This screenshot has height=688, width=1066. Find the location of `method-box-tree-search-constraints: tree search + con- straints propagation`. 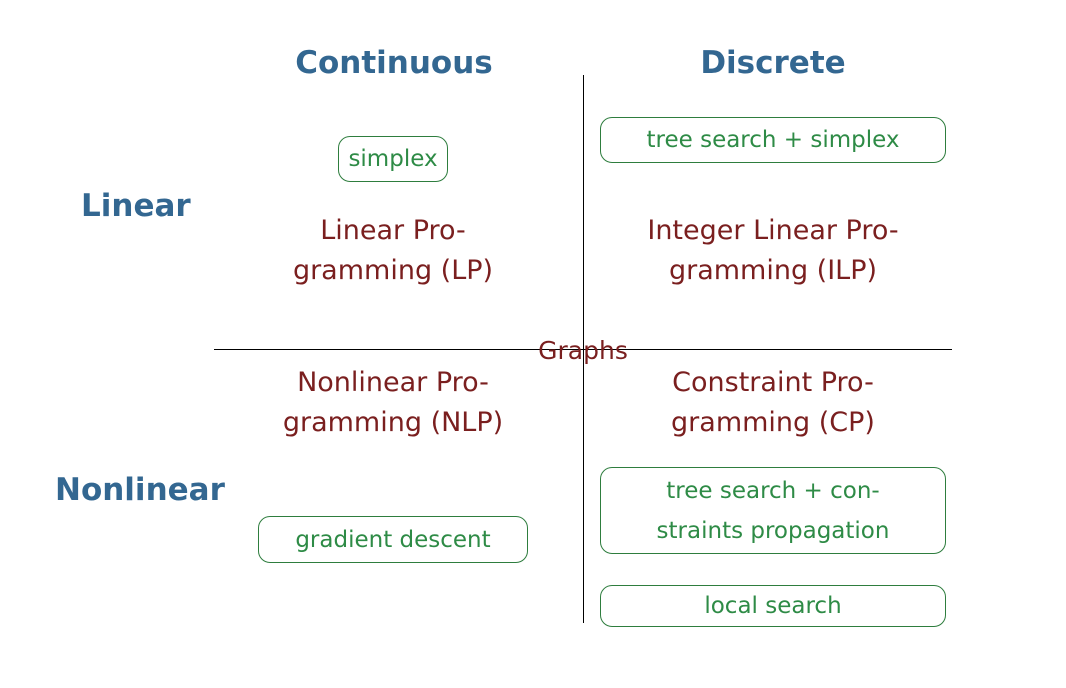

method-box-tree-search-constraints: tree search + con- straints propagation is located at coordinates (773, 510).